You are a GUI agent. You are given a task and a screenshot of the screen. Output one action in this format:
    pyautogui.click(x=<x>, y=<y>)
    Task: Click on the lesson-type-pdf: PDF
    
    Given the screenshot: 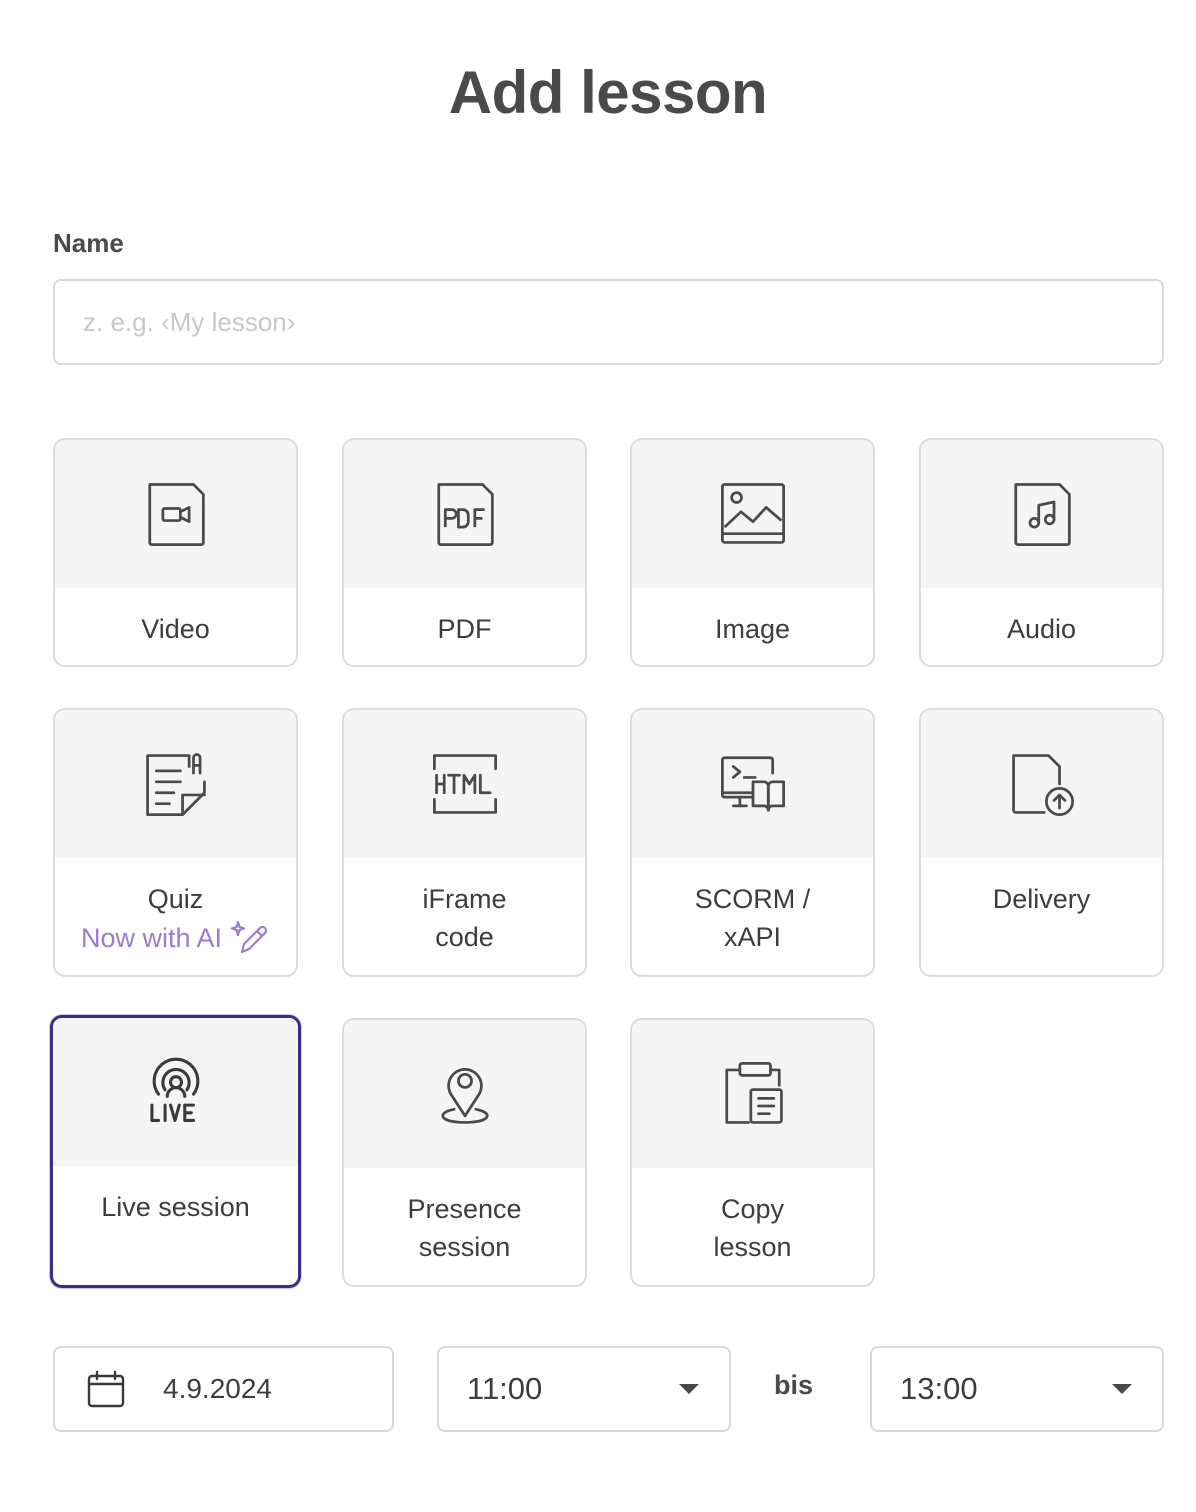 What is the action you would take?
    pyautogui.click(x=464, y=552)
    